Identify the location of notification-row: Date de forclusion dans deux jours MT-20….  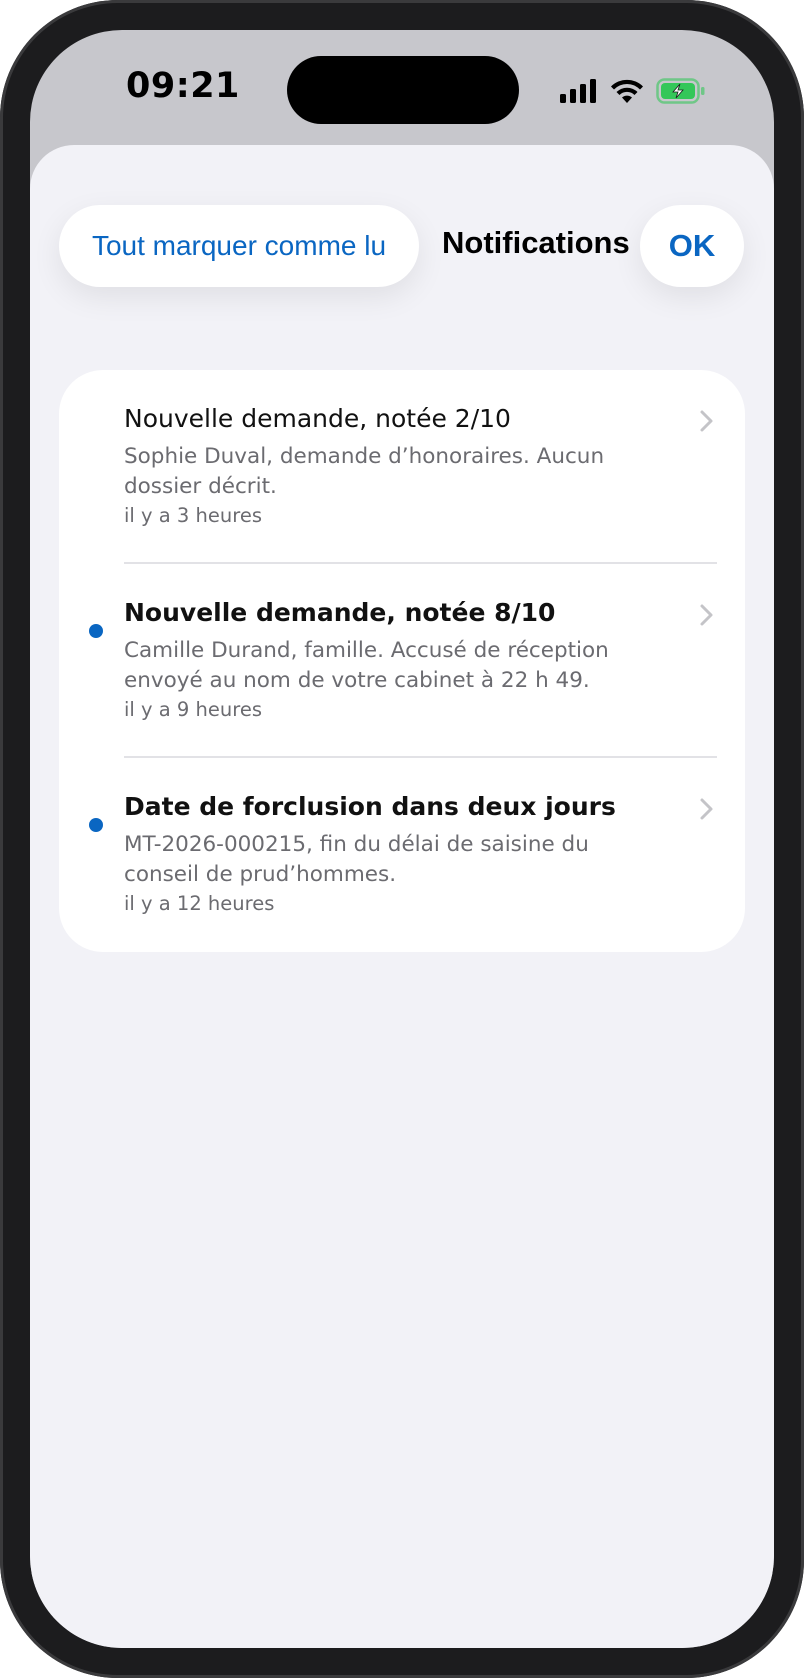
(402, 855).